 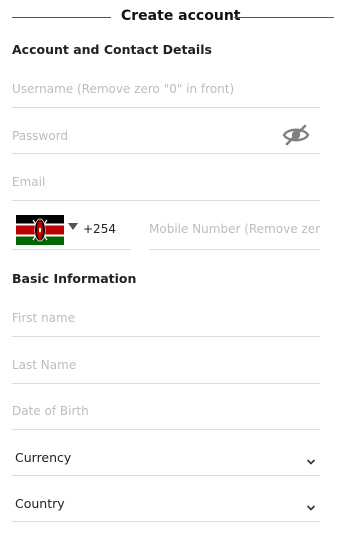 What do you see at coordinates (40, 136) in the screenshot?
I see `password-placeholder: Password` at bounding box center [40, 136].